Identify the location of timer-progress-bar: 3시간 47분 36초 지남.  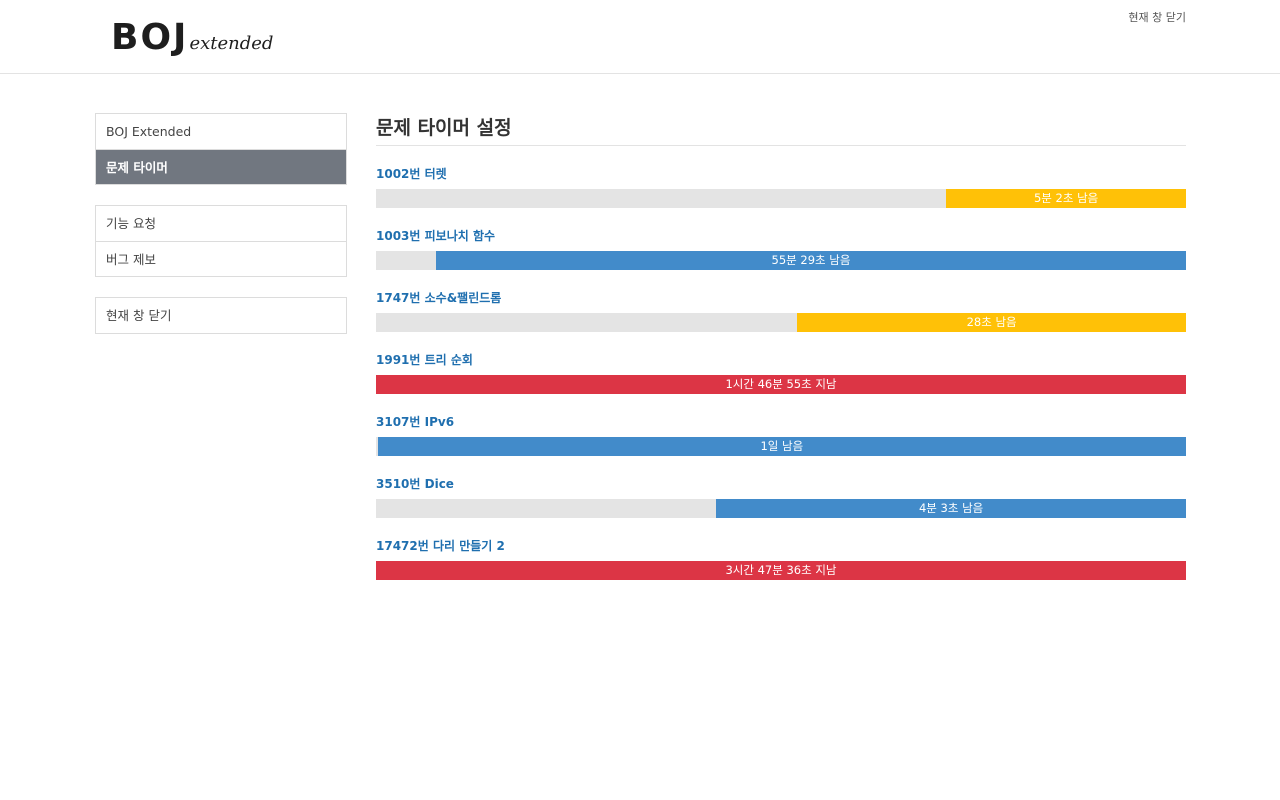
(781, 570).